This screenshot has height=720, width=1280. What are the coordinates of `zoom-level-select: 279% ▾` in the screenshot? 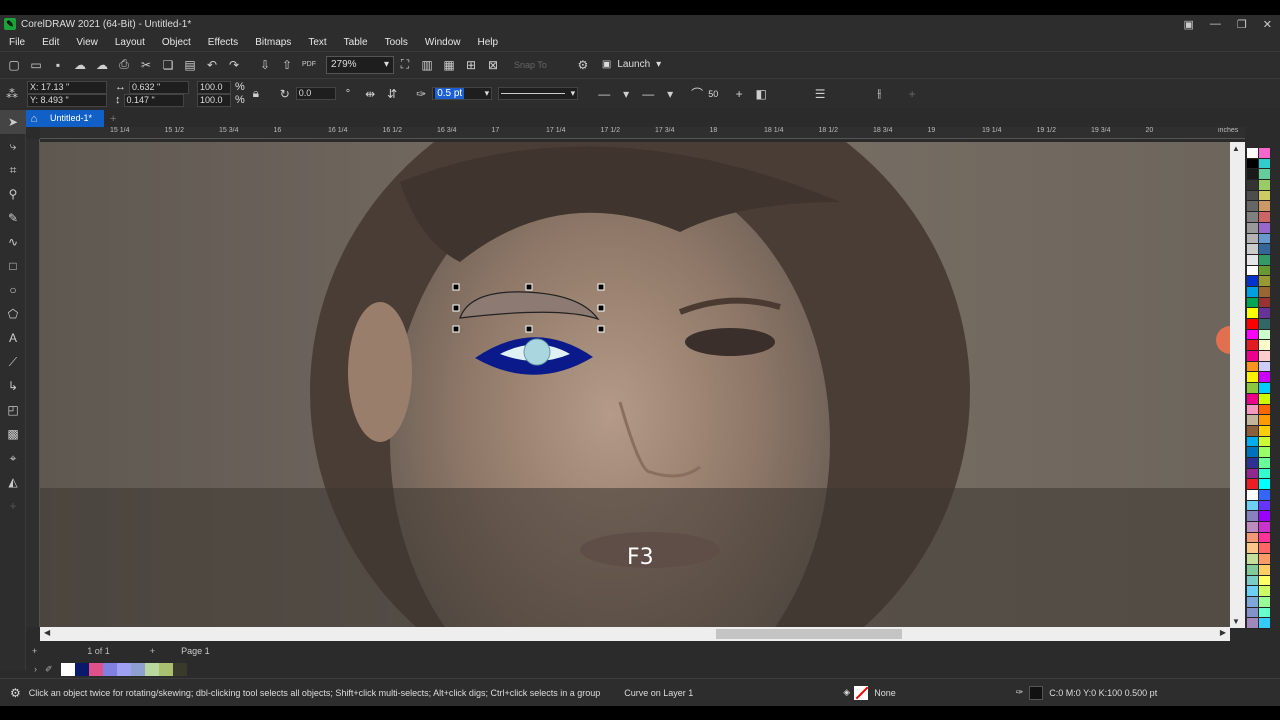 It's located at (360, 64).